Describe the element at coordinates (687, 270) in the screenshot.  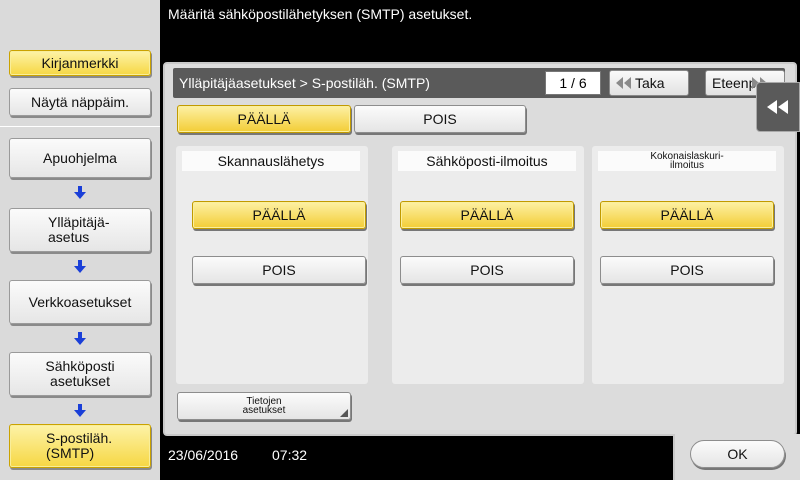
I see `total-counter-off-button: POIS` at that location.